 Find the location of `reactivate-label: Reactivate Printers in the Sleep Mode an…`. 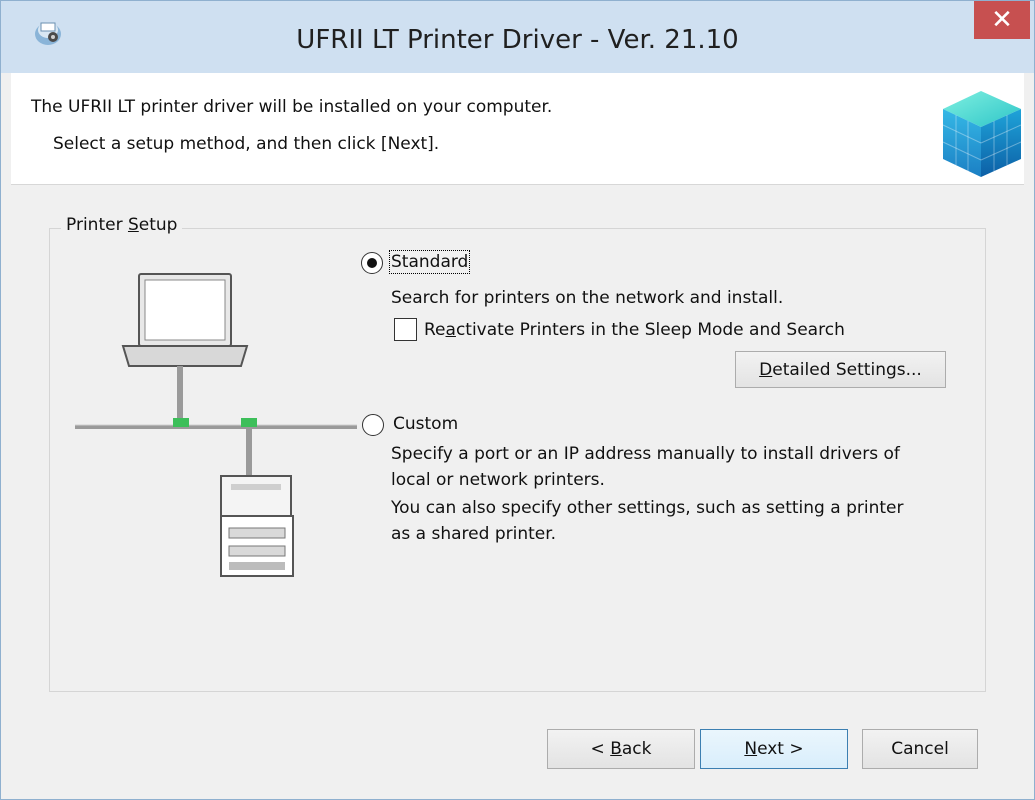

reactivate-label: Reactivate Printers in the Sleep Mode an… is located at coordinates (634, 330).